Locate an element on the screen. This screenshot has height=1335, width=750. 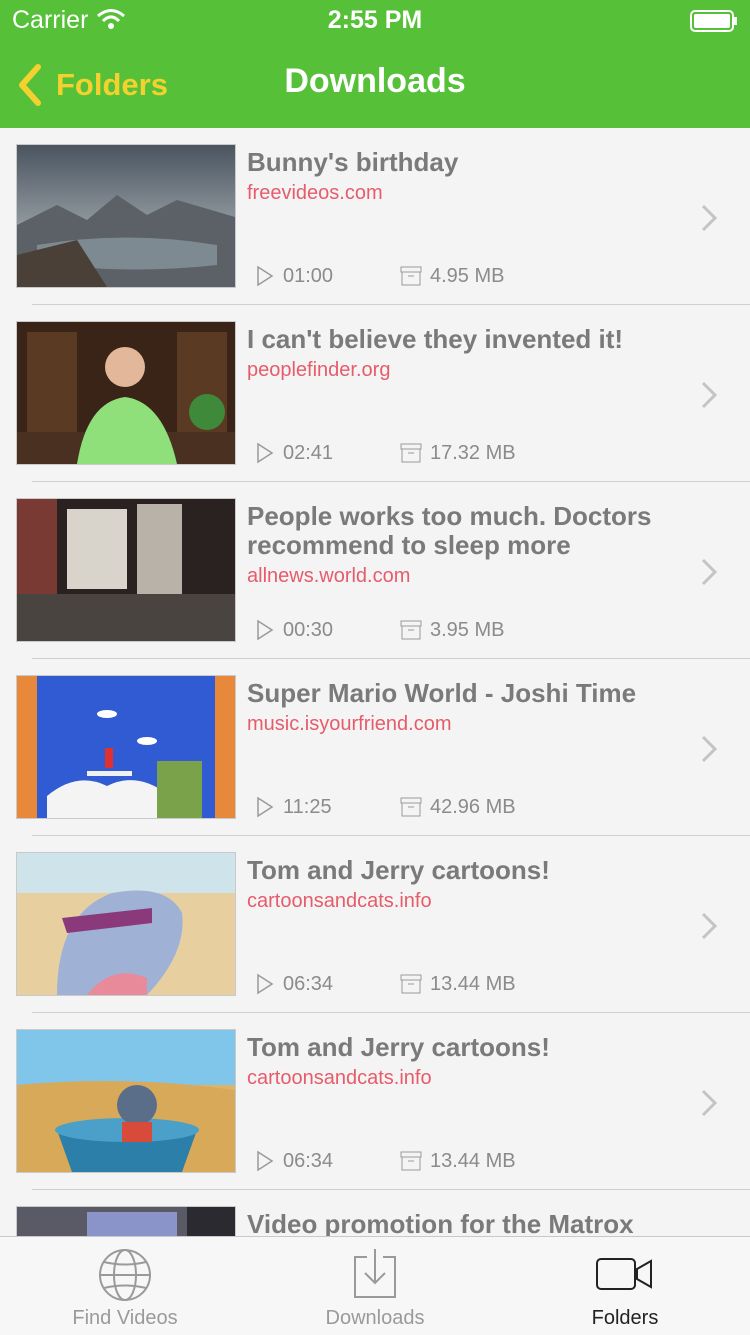
video-camera-icon is located at coordinates (624, 1274).